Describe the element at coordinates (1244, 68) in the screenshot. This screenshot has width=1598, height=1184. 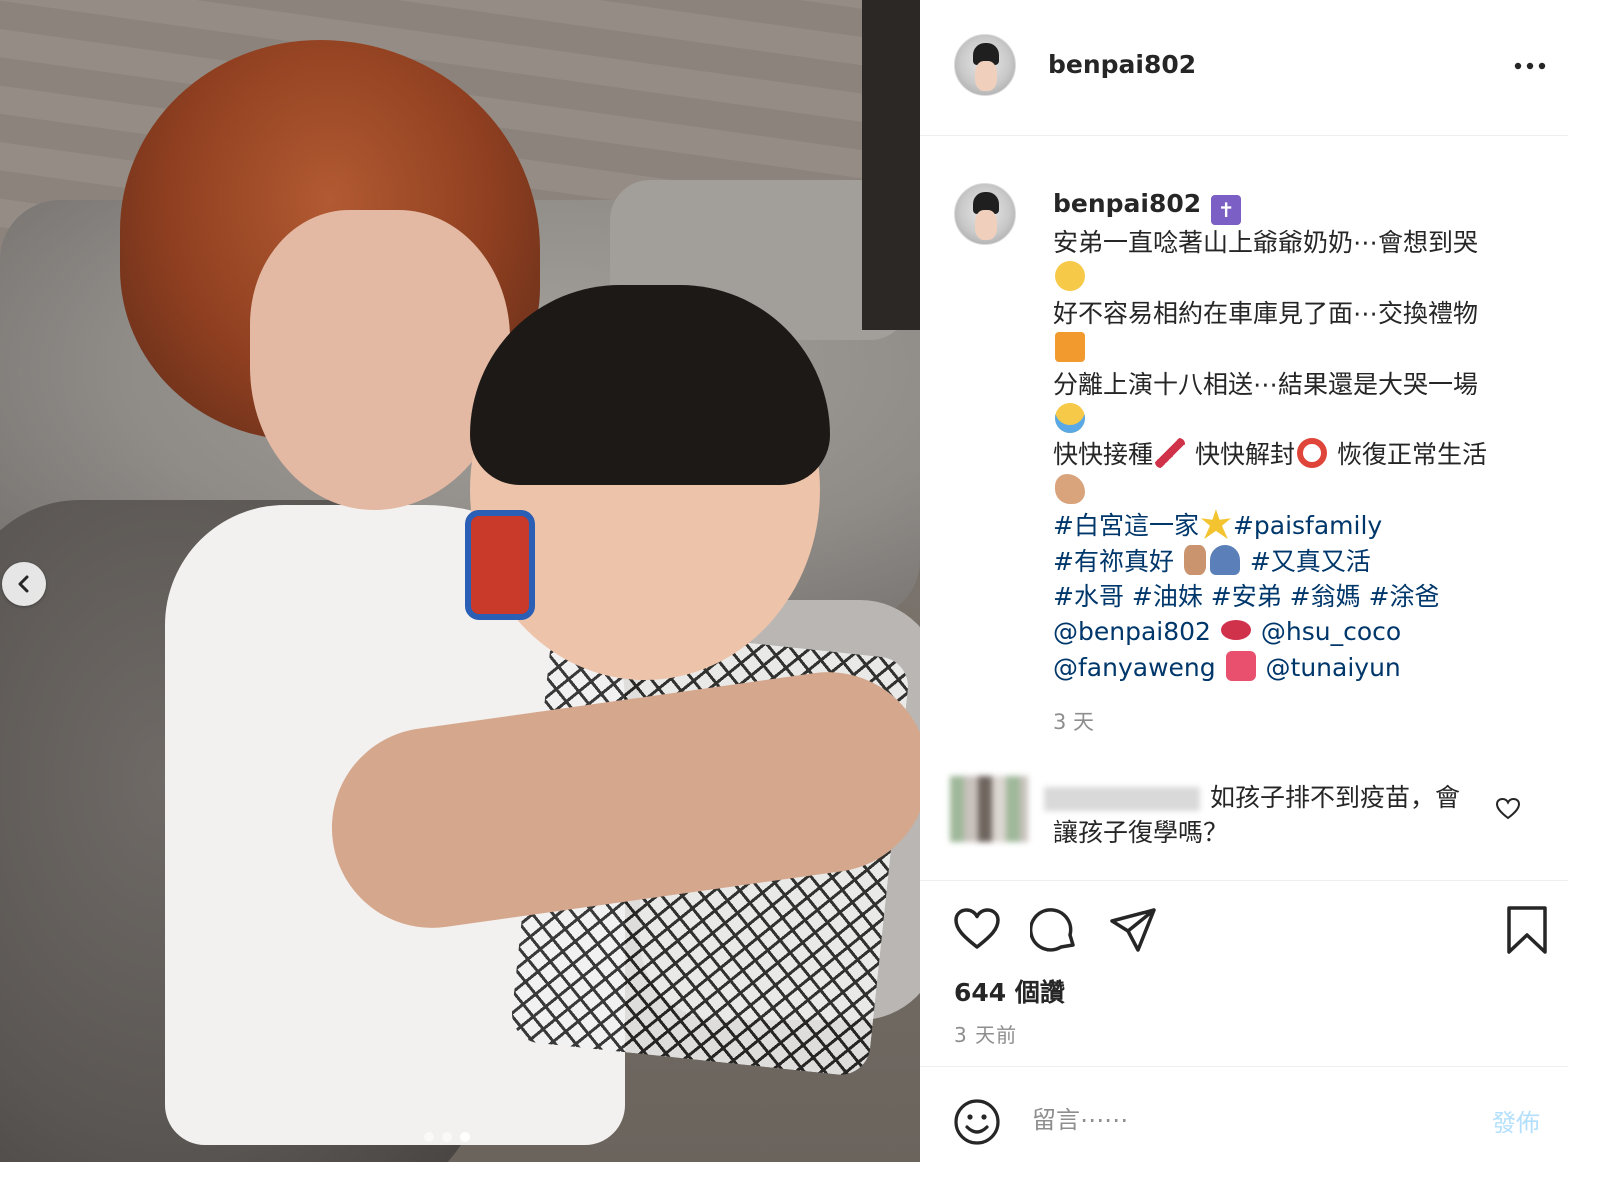
I see `post-header: benpai802` at that location.